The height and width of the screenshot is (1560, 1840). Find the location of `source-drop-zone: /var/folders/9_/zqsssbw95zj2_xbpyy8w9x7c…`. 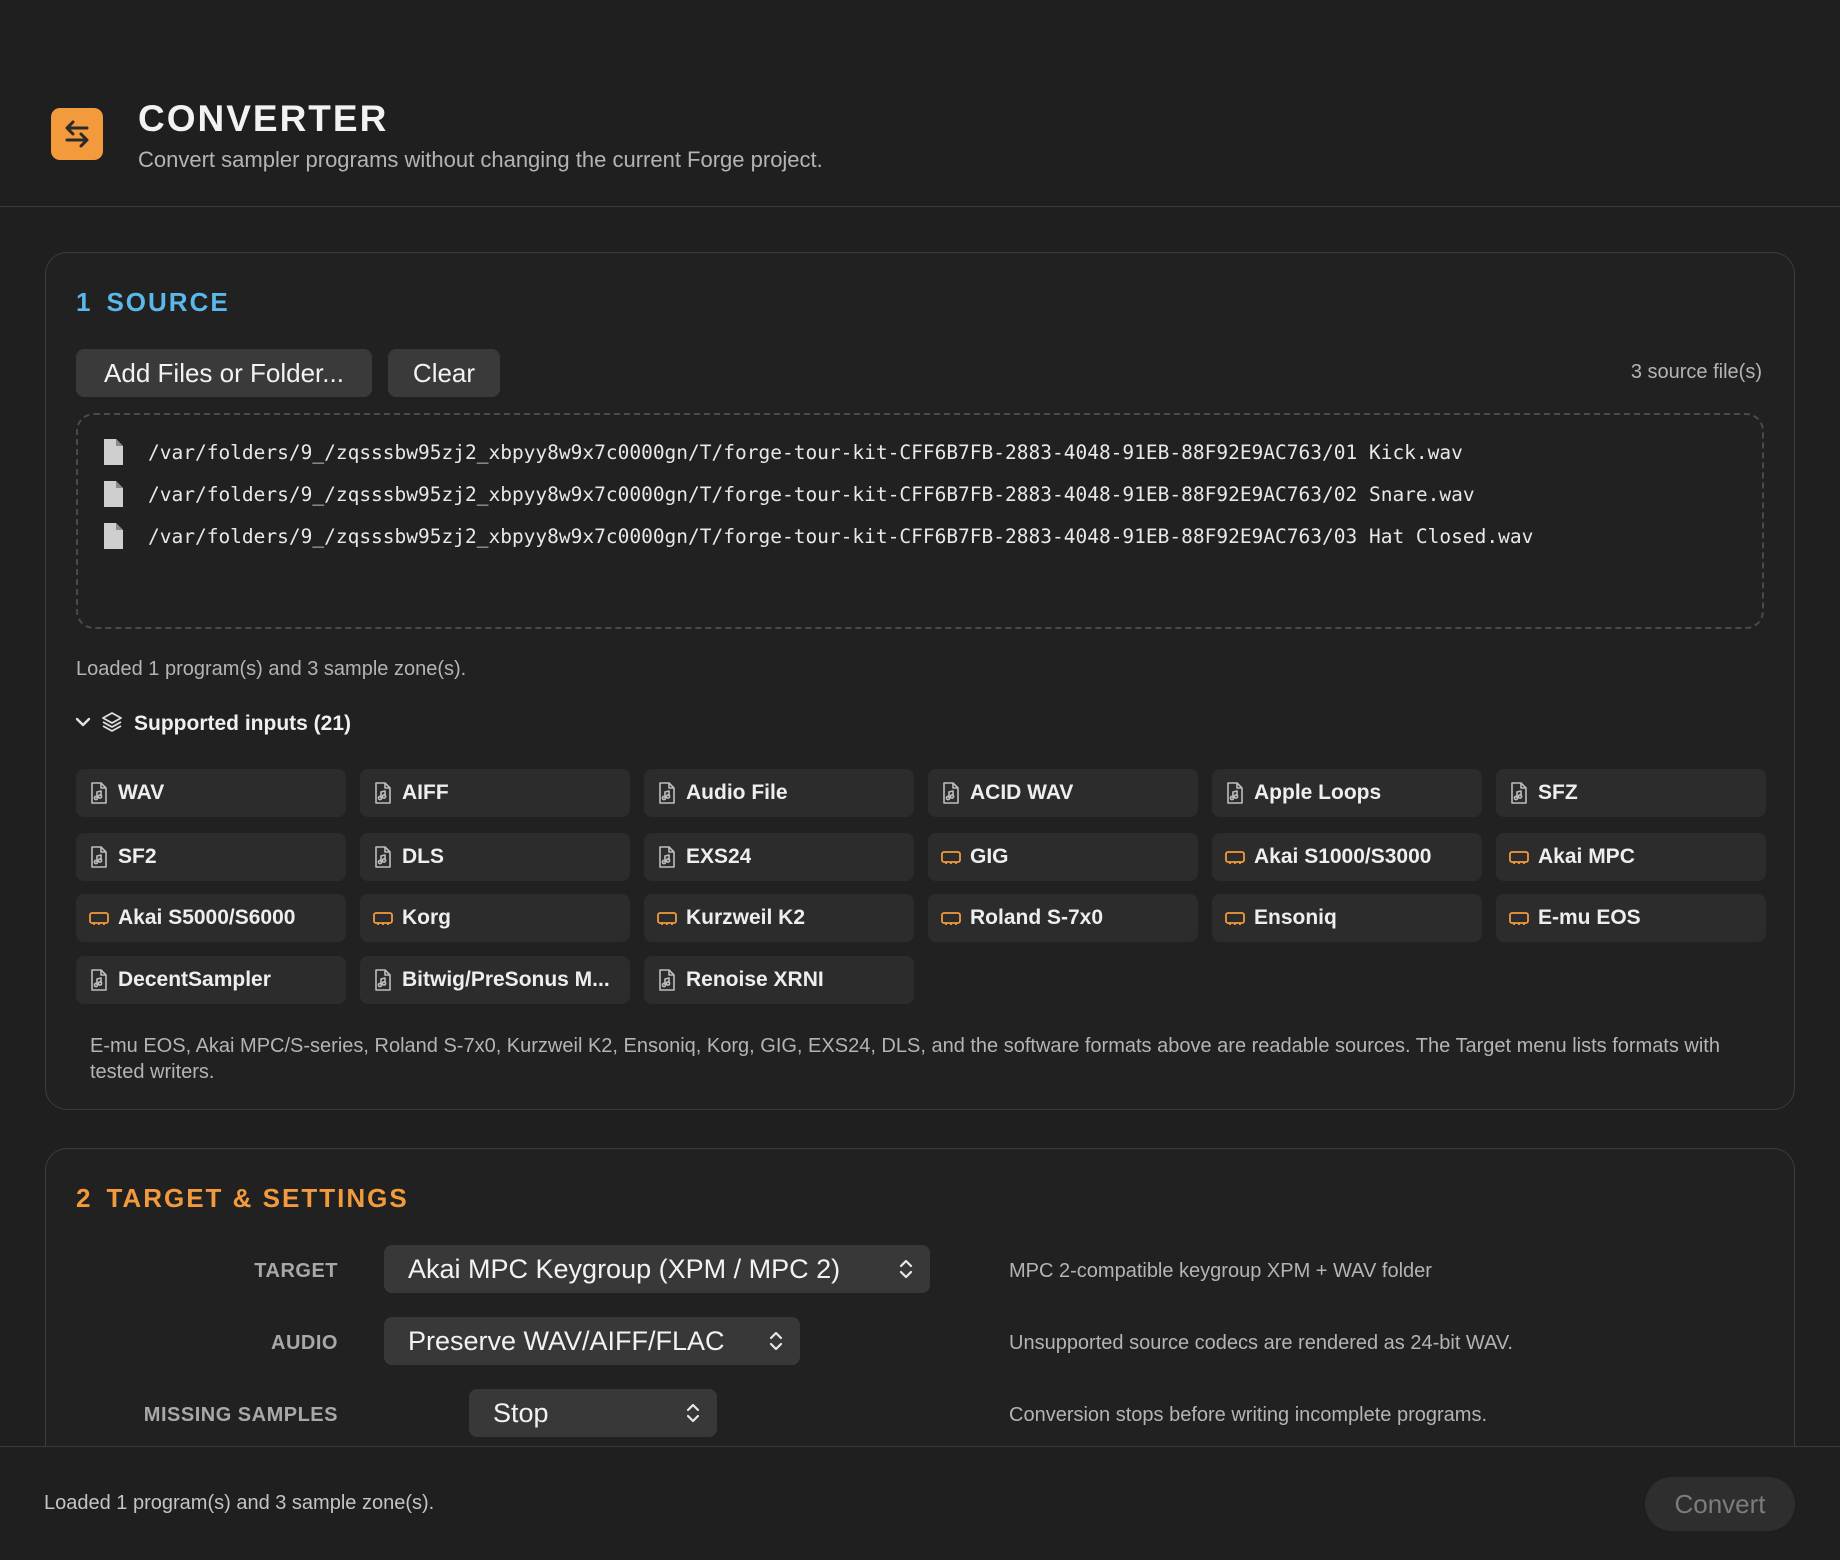

source-drop-zone: /var/folders/9_/zqsssbw95zj2_xbpyy8w9x7c… is located at coordinates (920, 521).